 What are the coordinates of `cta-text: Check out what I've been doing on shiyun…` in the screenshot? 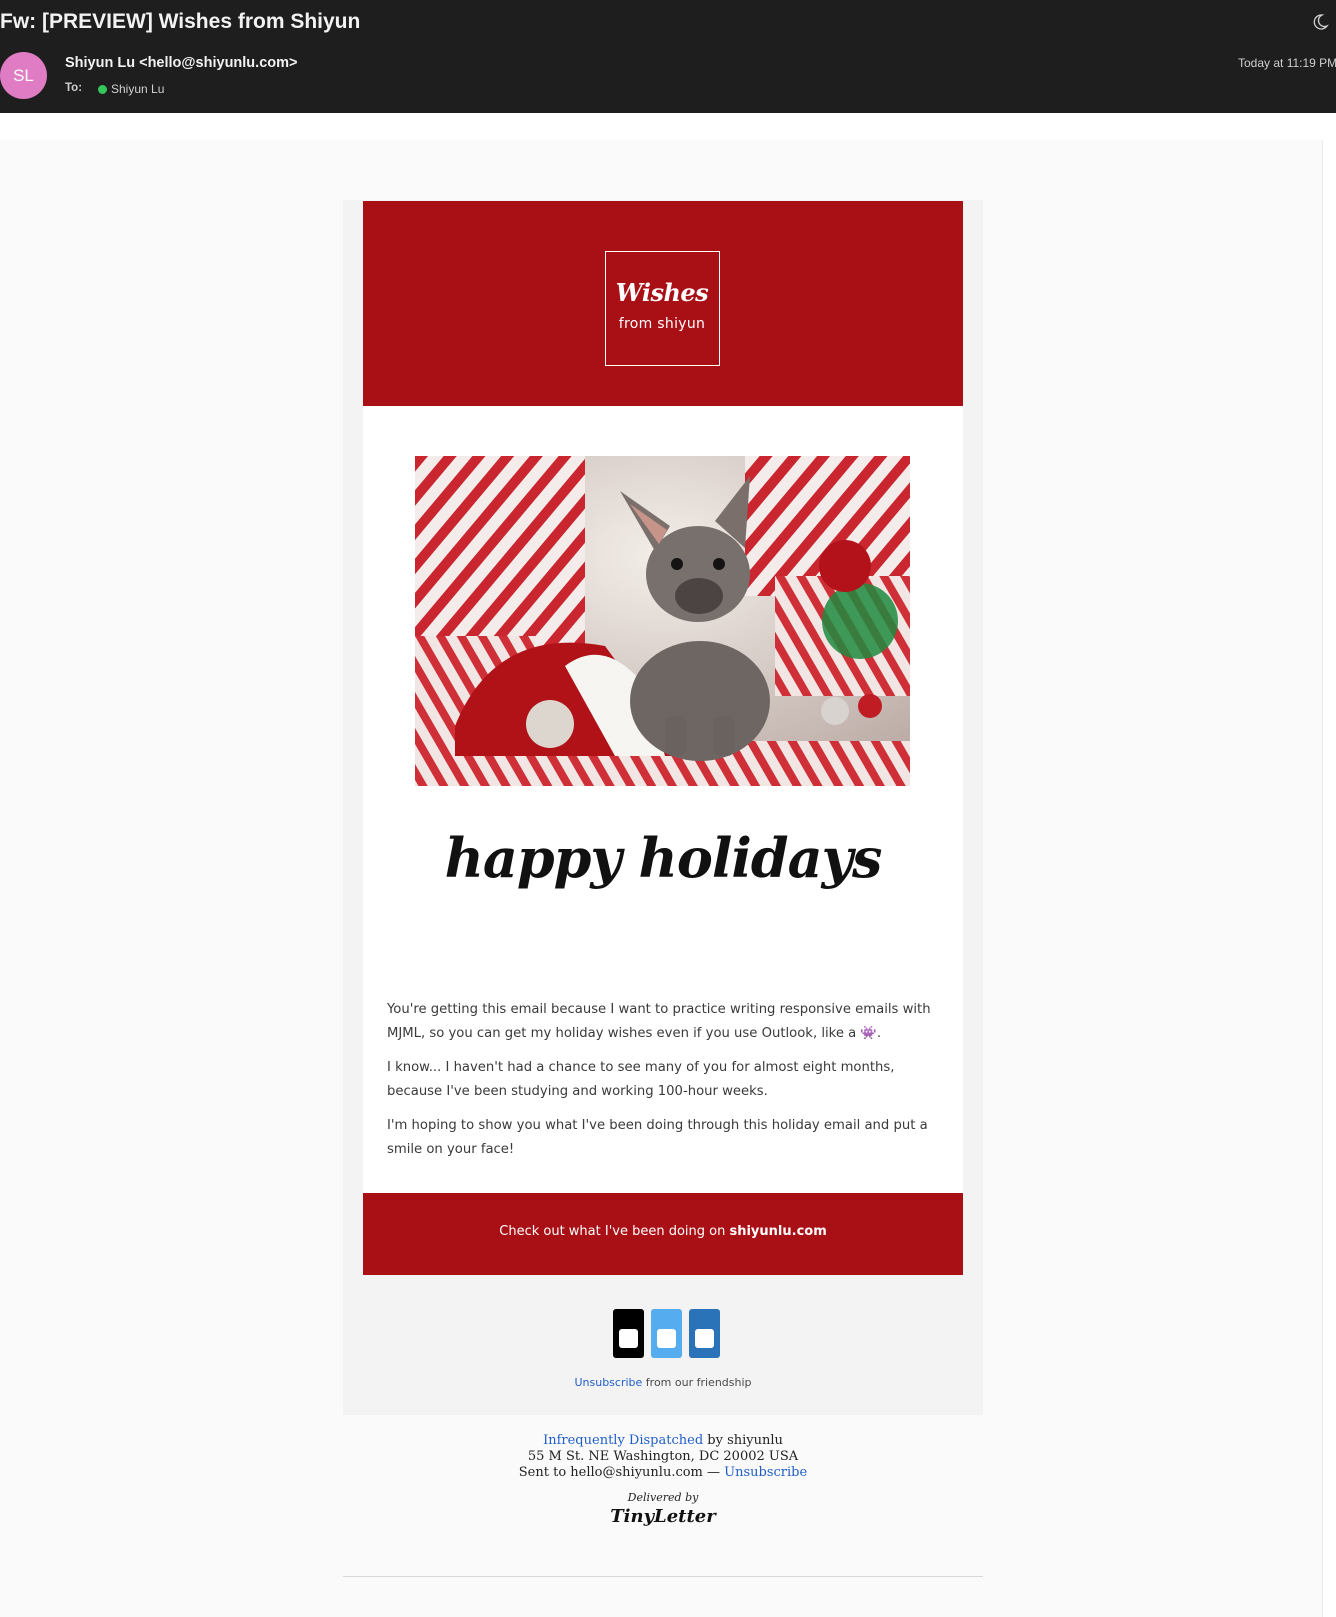 It's located at (663, 1231).